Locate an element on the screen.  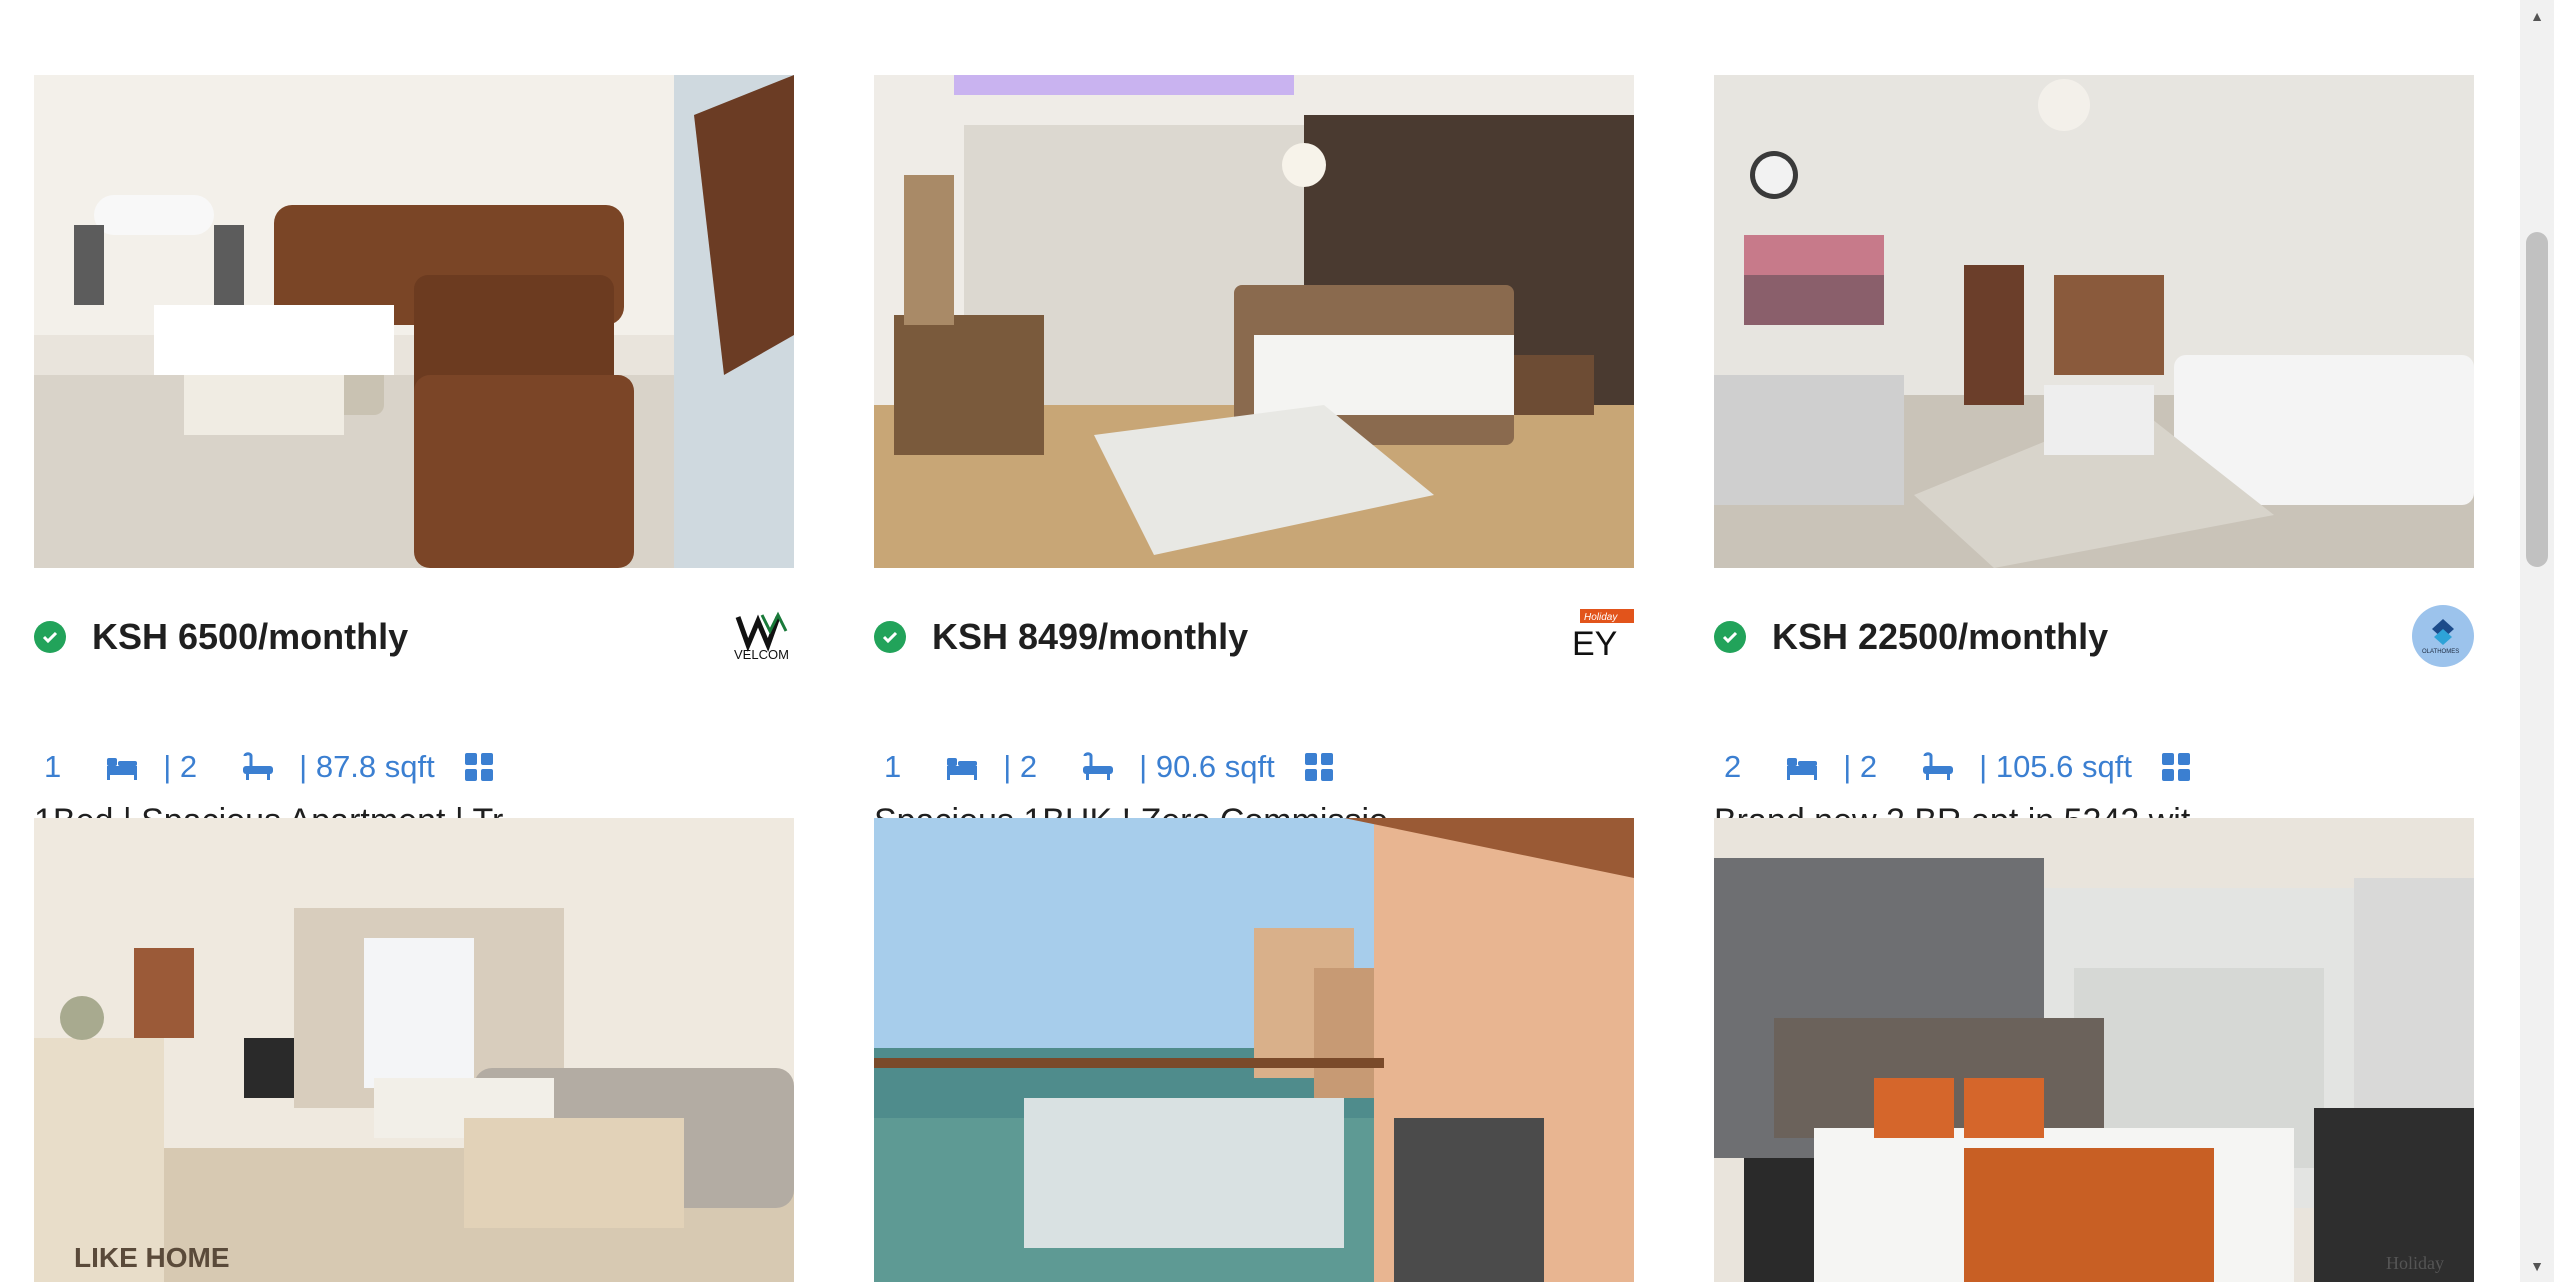
area-value: | 87.8 sqft is located at coordinates (367, 766).